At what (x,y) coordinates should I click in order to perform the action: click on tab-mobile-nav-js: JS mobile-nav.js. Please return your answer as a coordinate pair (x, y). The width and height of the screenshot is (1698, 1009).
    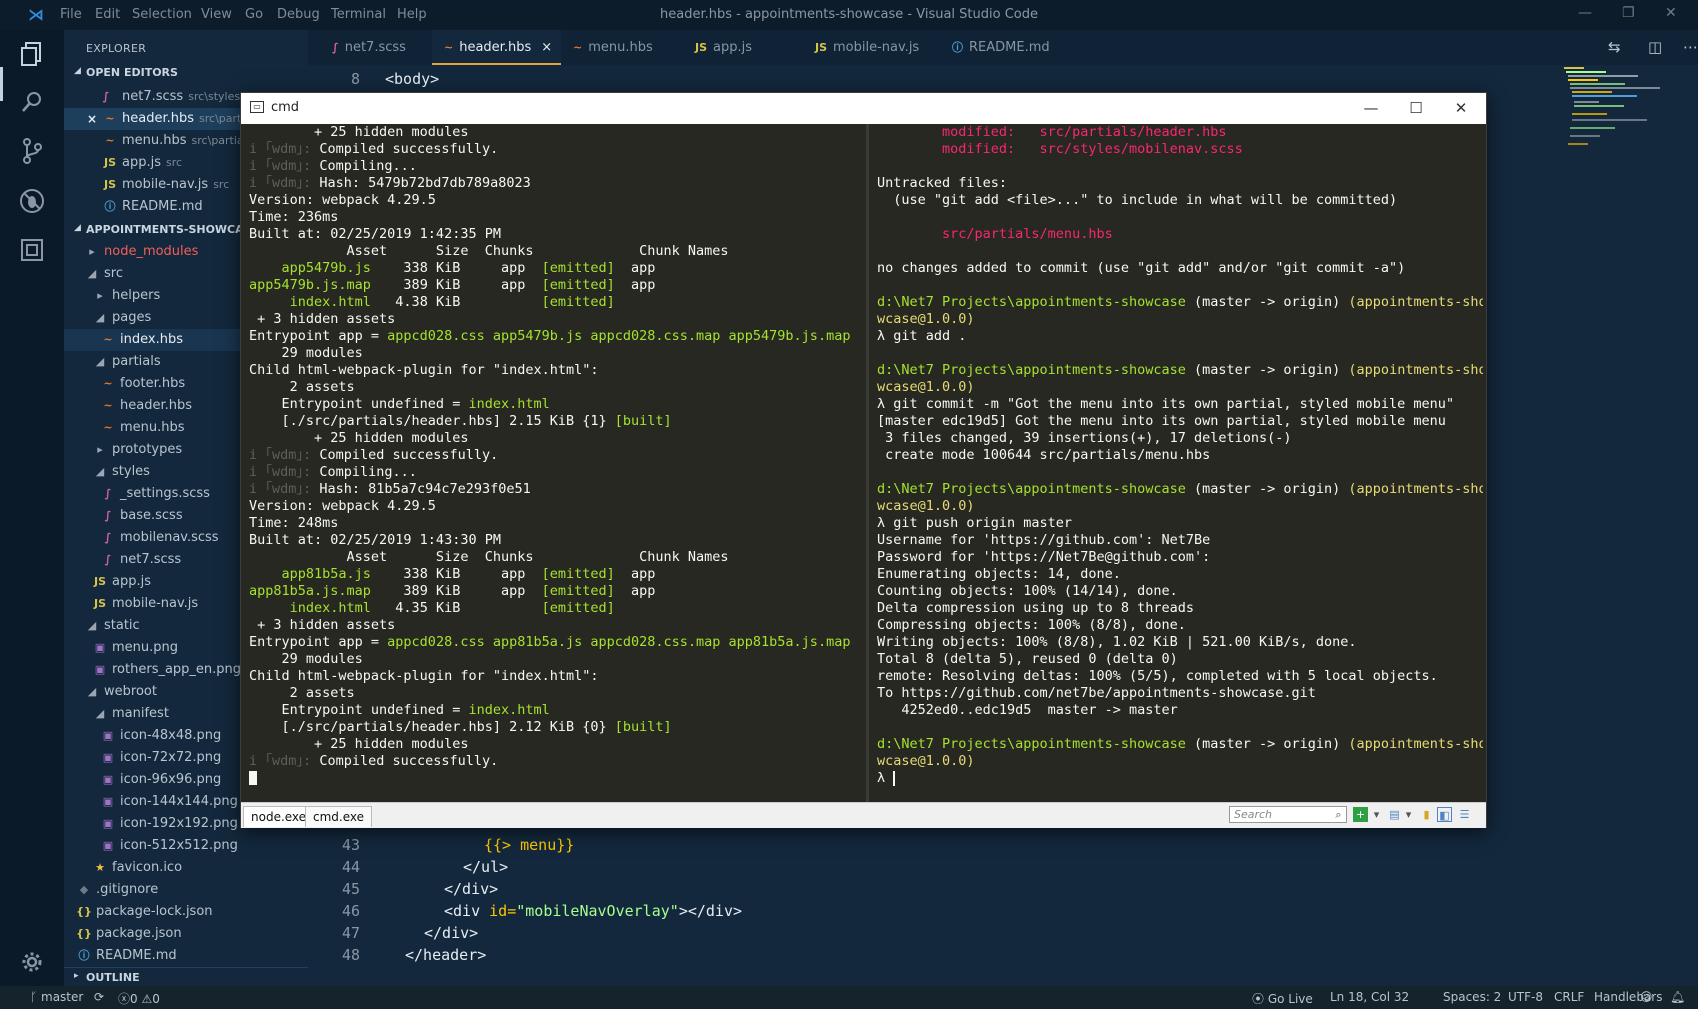
    Looking at the image, I should click on (862, 47).